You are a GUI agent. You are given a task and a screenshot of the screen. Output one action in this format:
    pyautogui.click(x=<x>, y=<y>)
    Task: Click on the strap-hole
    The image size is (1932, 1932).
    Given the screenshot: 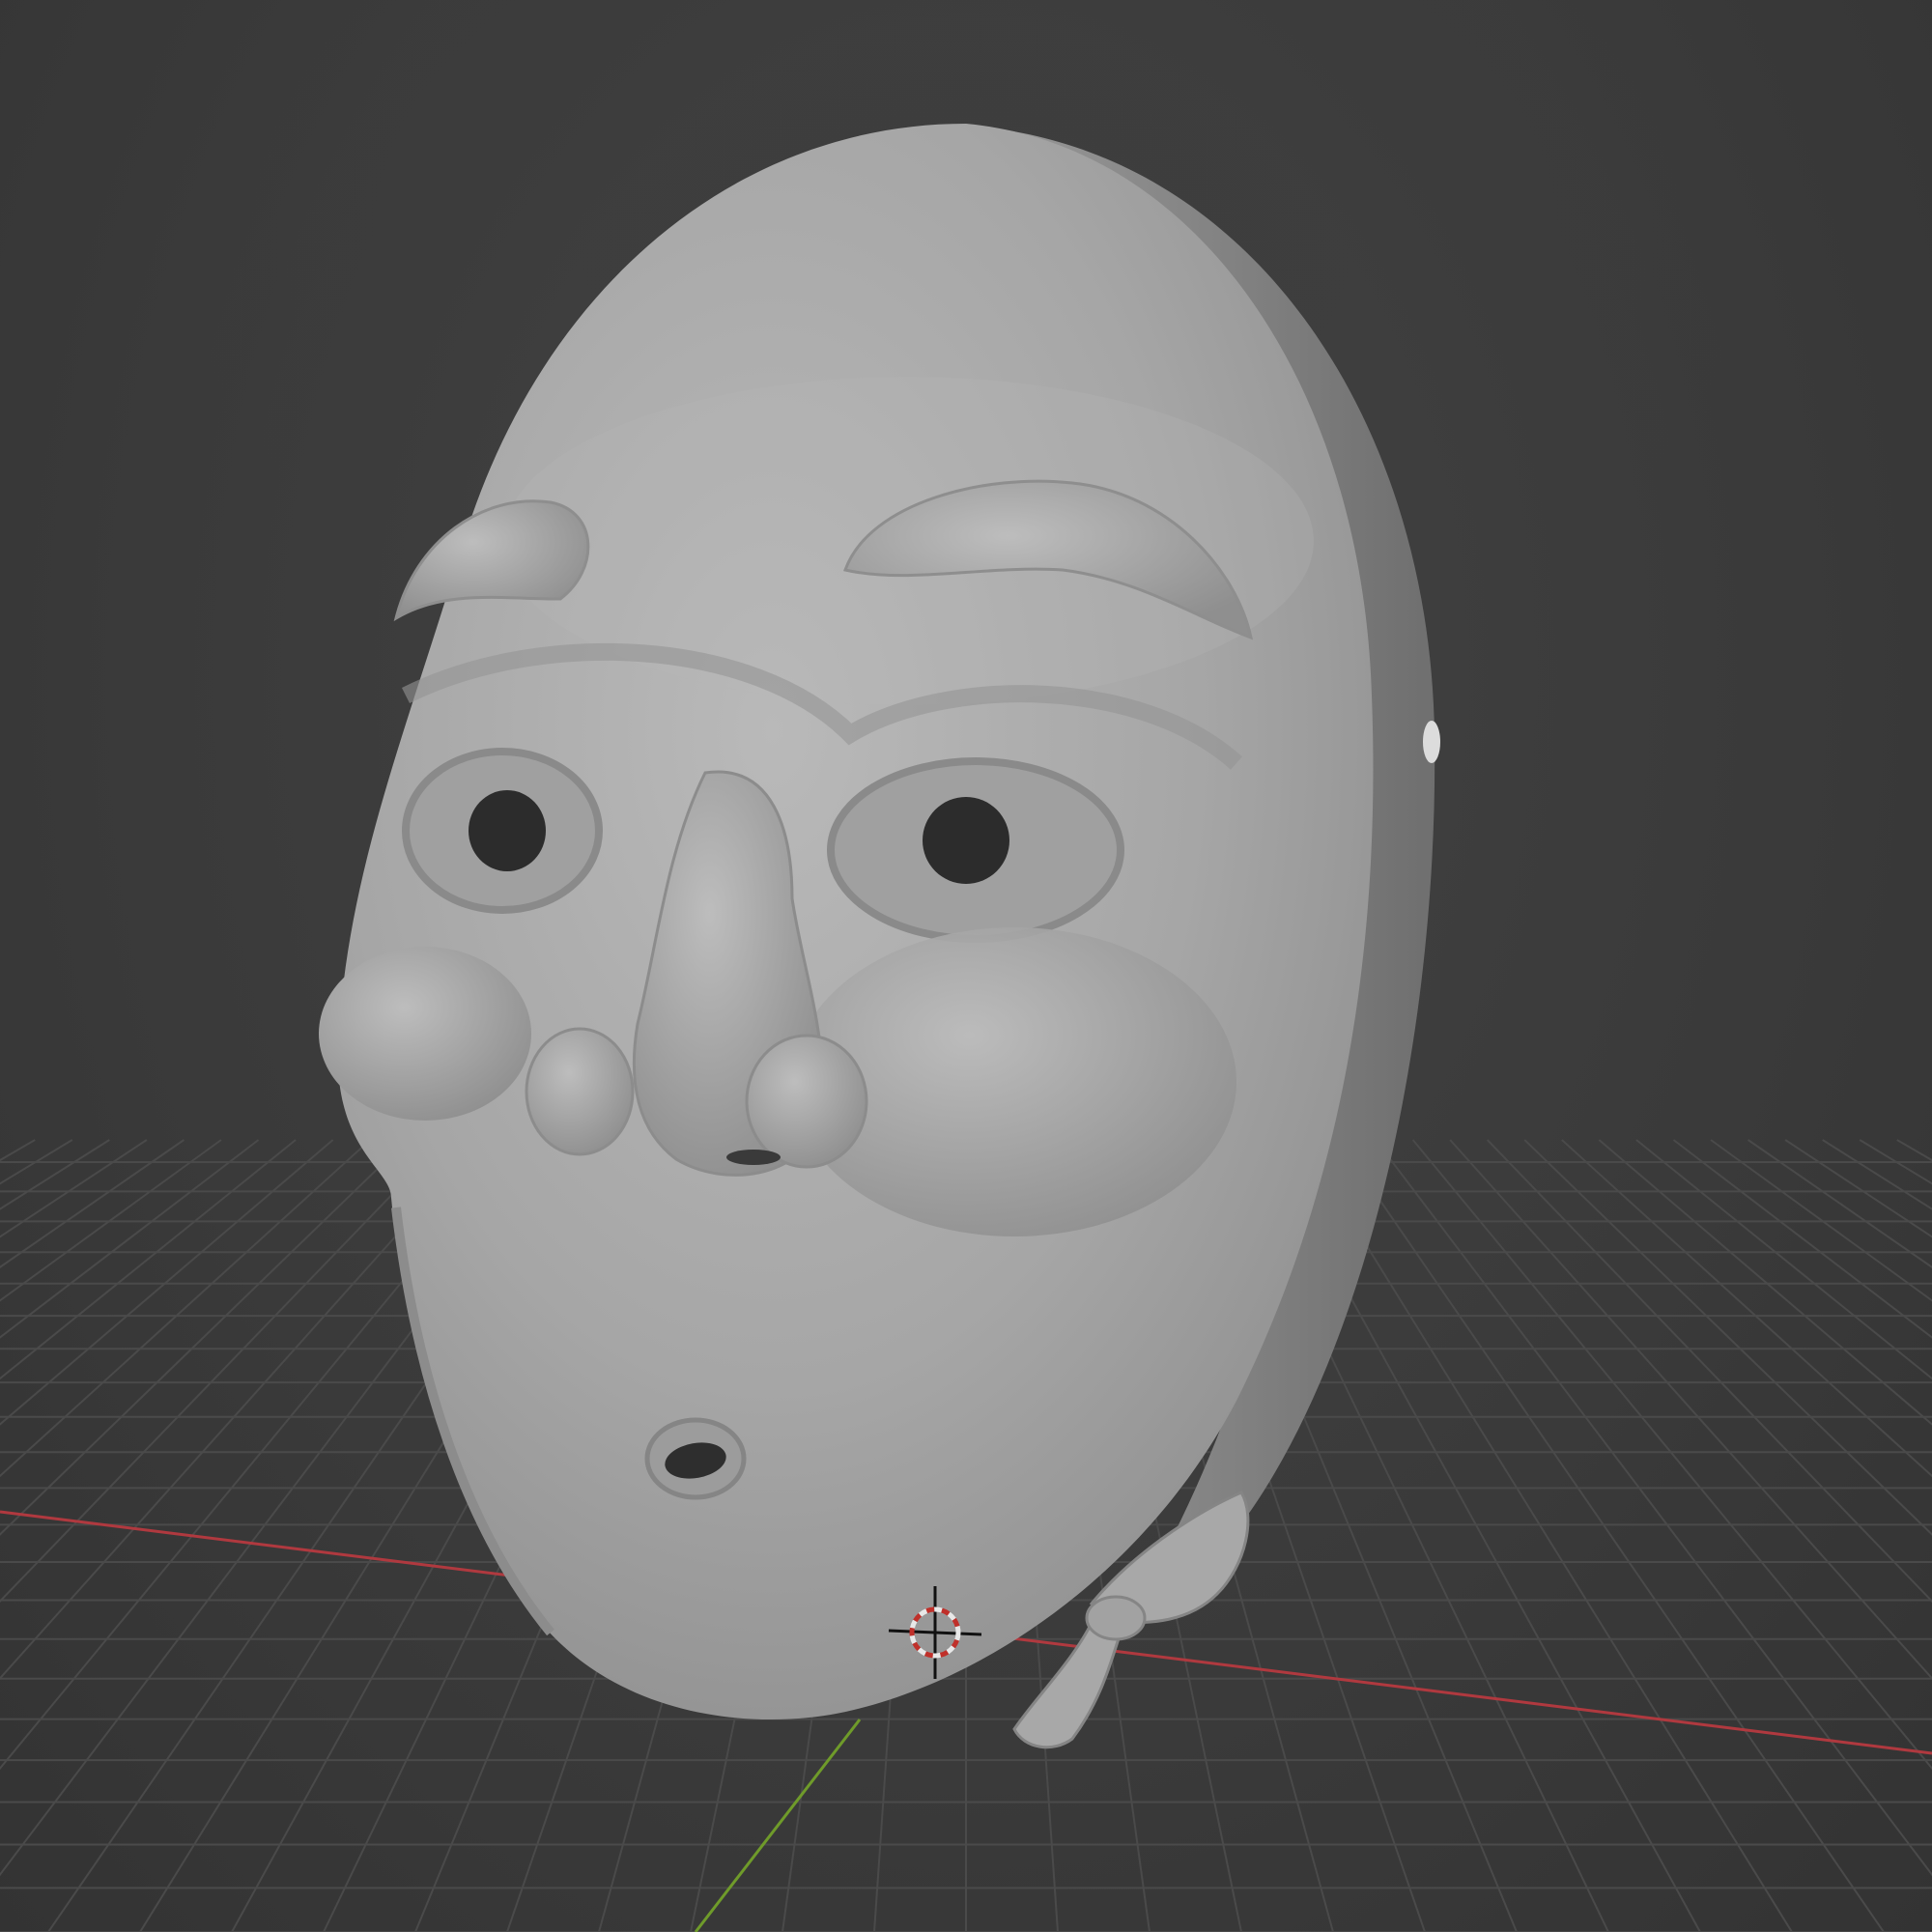 What is the action you would take?
    pyautogui.click(x=1431, y=742)
    